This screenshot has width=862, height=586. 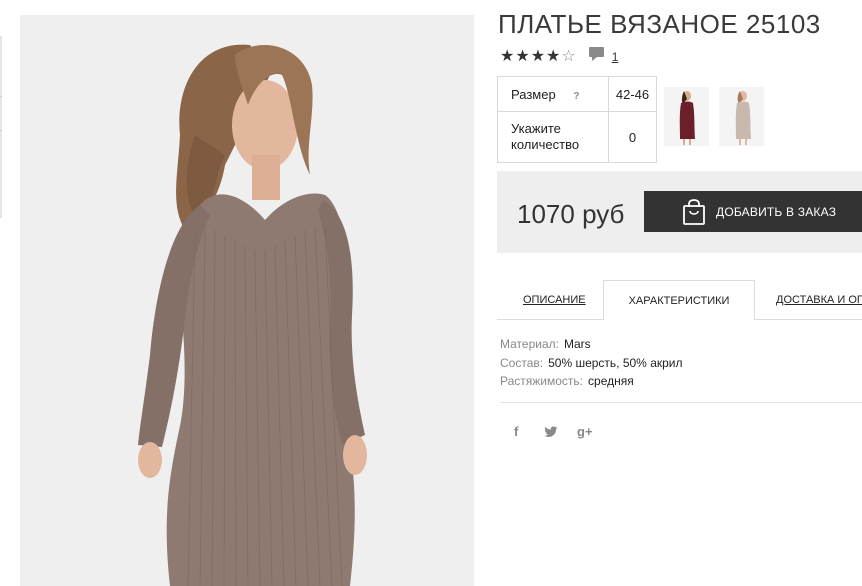 I want to click on add-to-cart-button: ДОБАВИТЬ В ЗАКАЗ, so click(x=753, y=211).